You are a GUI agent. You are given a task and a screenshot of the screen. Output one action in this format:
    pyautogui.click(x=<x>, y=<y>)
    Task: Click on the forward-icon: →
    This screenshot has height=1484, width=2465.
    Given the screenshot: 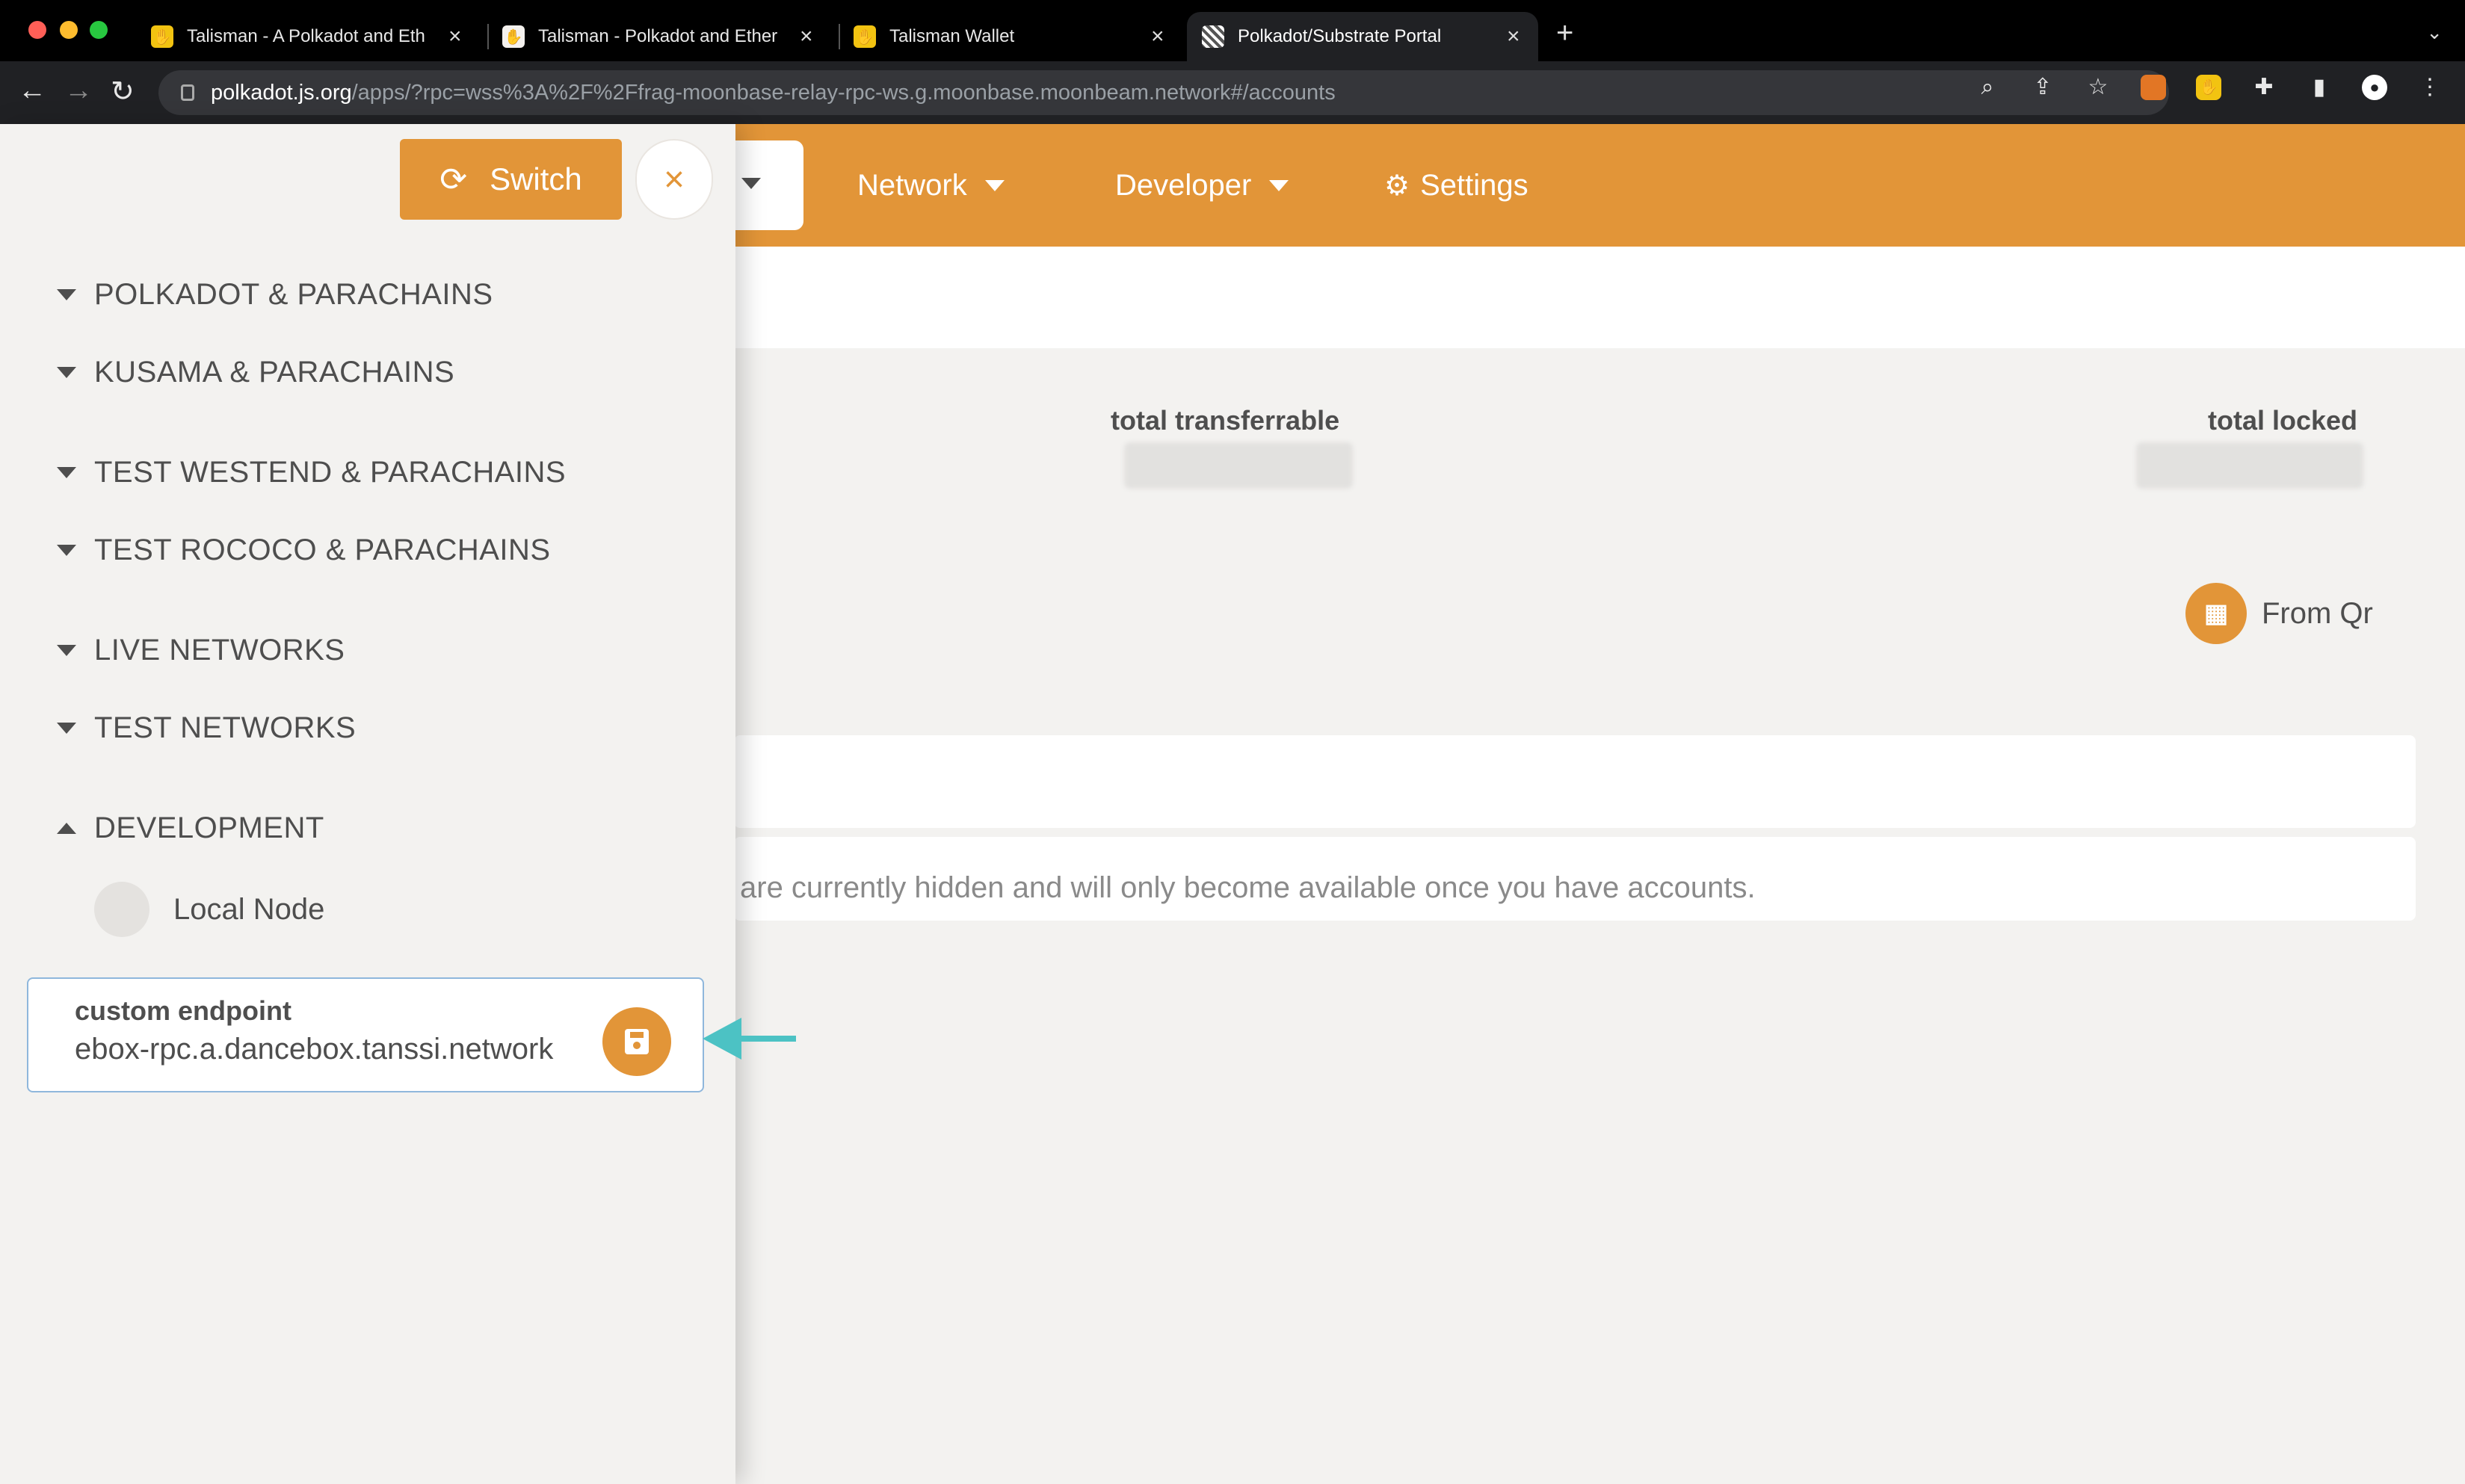 What is the action you would take?
    pyautogui.click(x=78, y=91)
    